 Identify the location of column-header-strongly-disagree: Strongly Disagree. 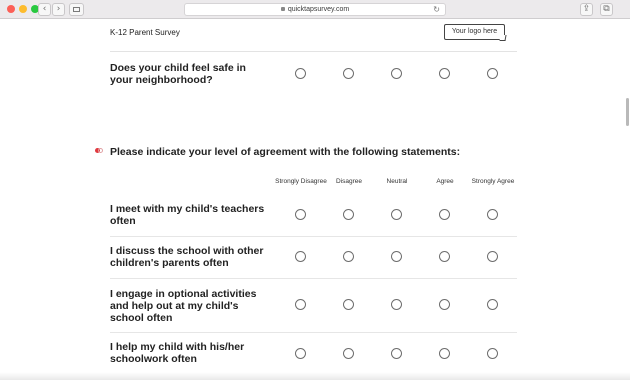
(301, 181).